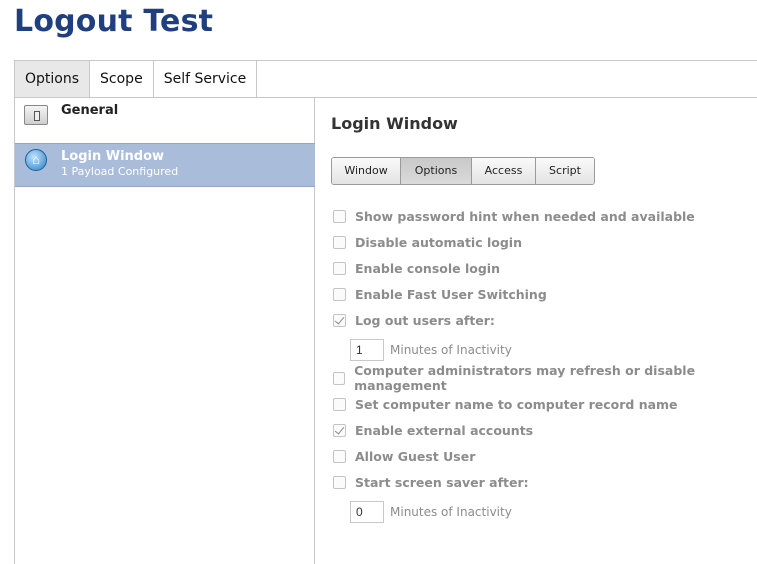 The image size is (757, 564). What do you see at coordinates (206, 79) in the screenshot?
I see `tab-self-service: Self Service` at bounding box center [206, 79].